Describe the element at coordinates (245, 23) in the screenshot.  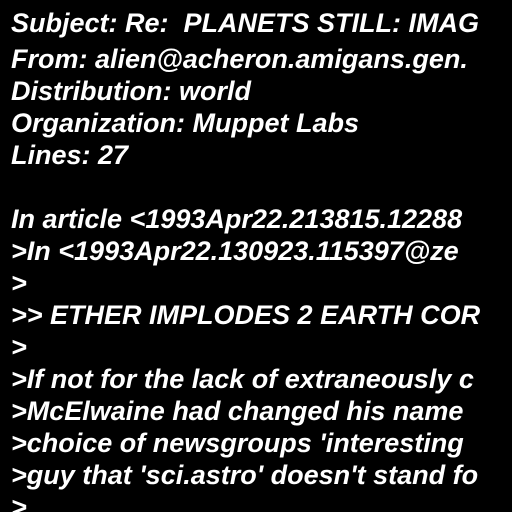
I see `subject-header-line: Subject: Re: PLANETS STILL: IMAG` at that location.